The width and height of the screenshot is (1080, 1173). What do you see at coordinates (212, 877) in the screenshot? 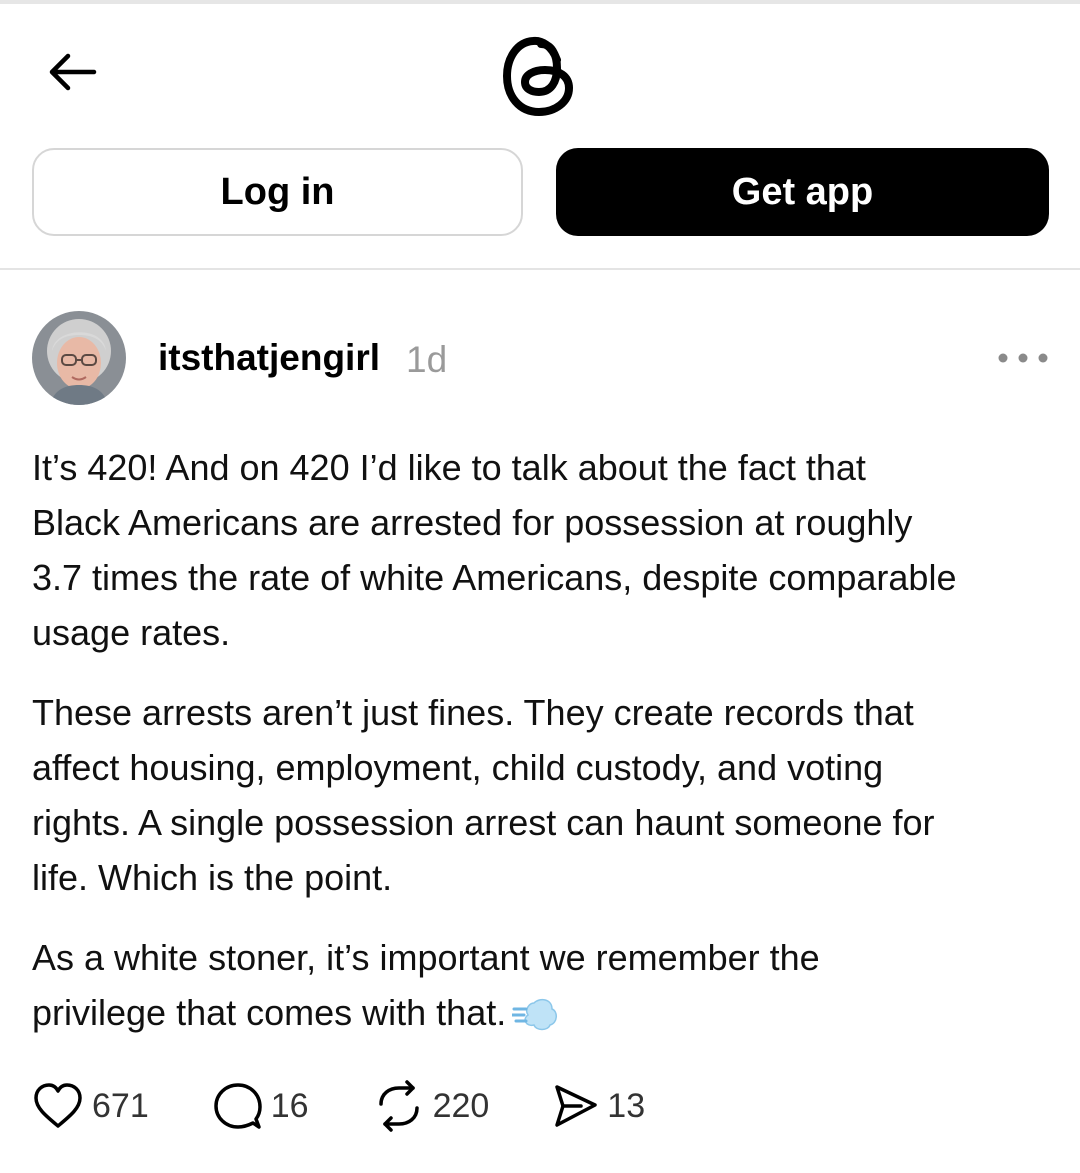
I see `post-line: life. Which is the point.` at bounding box center [212, 877].